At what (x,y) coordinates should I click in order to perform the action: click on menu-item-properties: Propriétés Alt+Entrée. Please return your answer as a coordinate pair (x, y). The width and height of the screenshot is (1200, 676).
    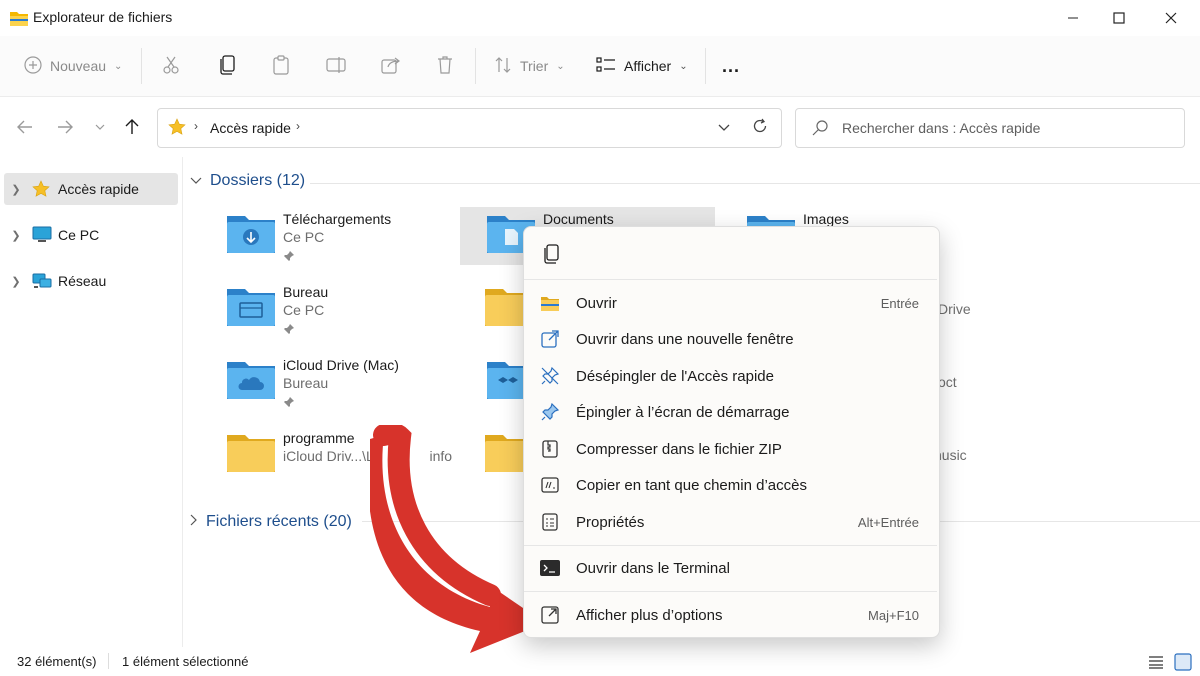
    Looking at the image, I should click on (730, 522).